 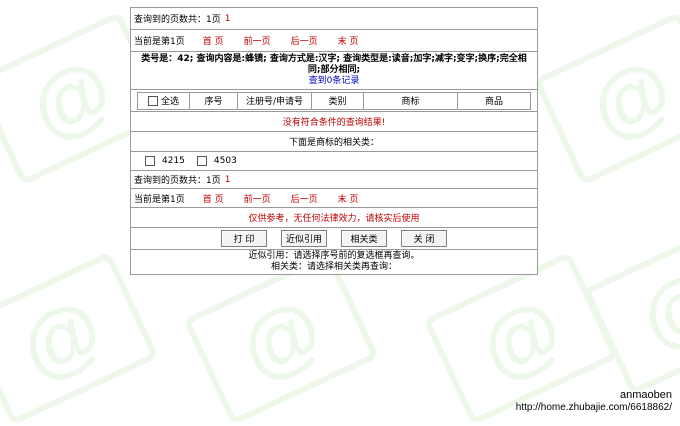 What do you see at coordinates (646, 395) in the screenshot?
I see `watermark-username: anmaoben` at bounding box center [646, 395].